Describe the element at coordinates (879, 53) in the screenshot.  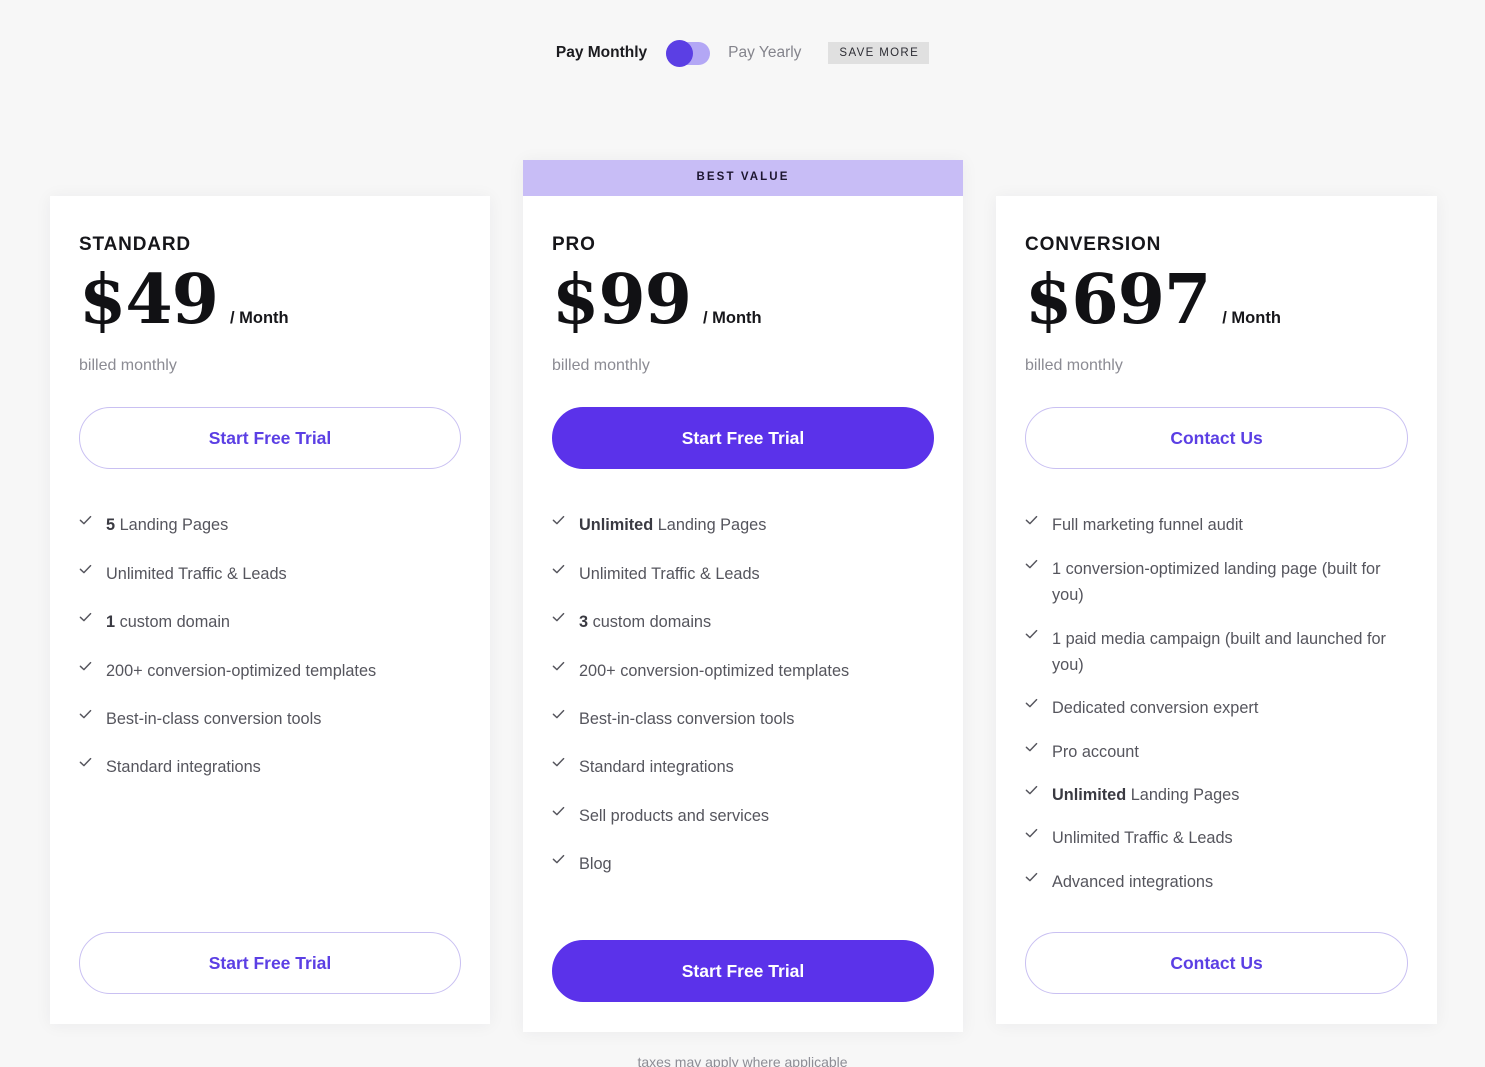
I see `save-more-badge: SAVE MORE` at that location.